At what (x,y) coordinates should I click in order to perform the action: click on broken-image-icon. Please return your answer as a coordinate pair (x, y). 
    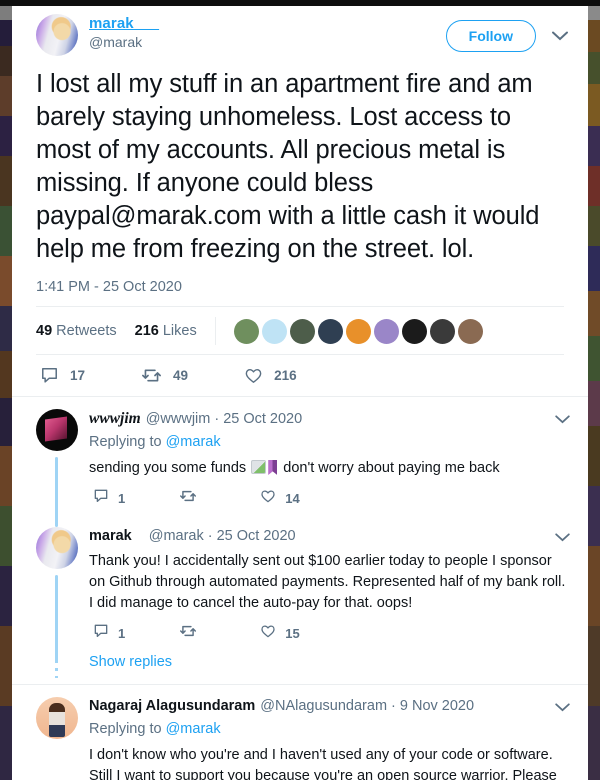
    Looking at the image, I should click on (259, 467).